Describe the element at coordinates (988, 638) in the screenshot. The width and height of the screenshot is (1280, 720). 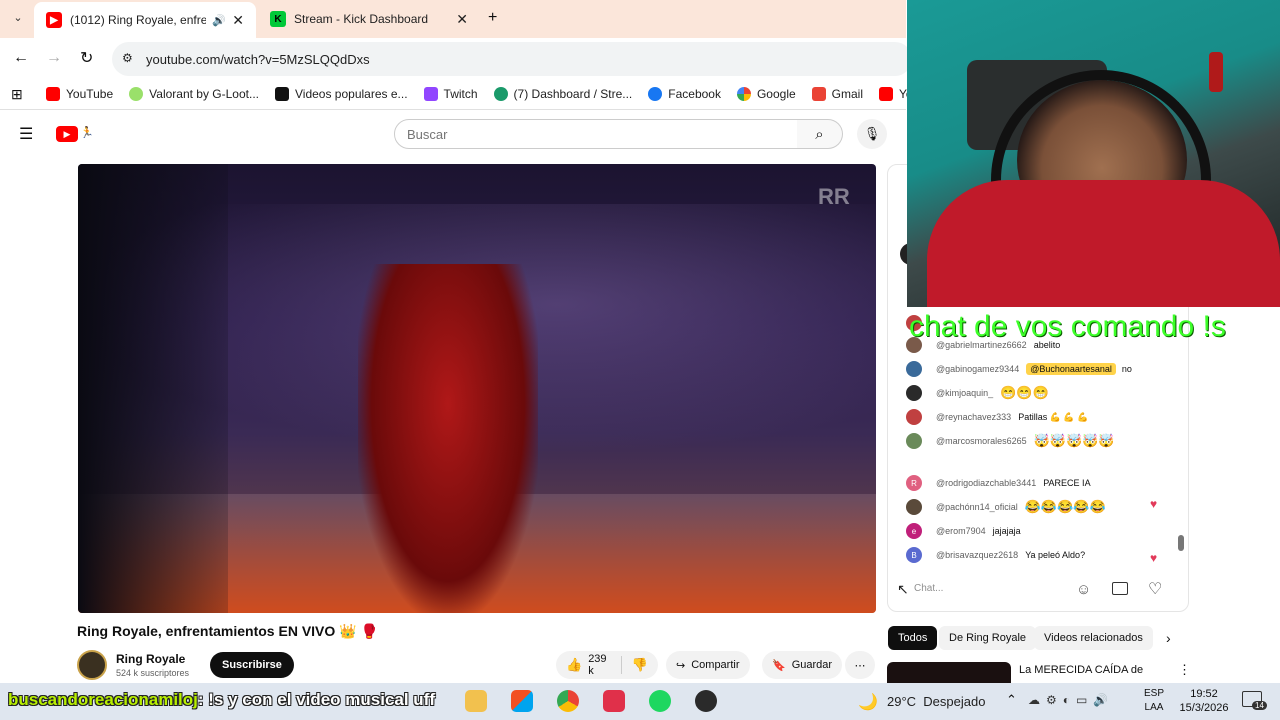
I see `chip-de-ring-royale: De Ring Royale` at that location.